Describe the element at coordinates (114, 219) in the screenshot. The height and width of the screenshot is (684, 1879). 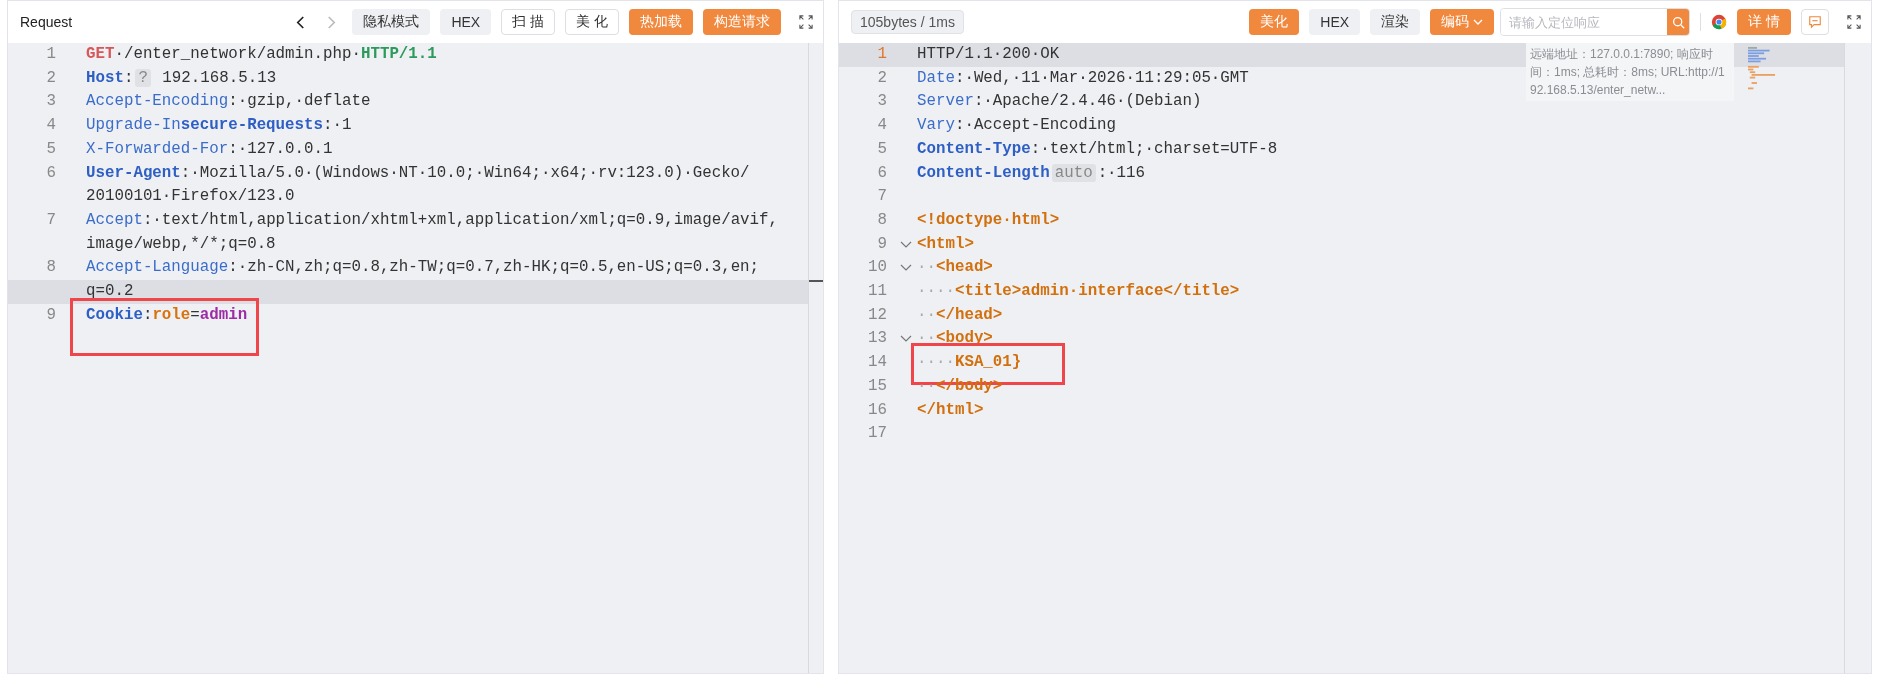
I see `header-name: Accept` at that location.